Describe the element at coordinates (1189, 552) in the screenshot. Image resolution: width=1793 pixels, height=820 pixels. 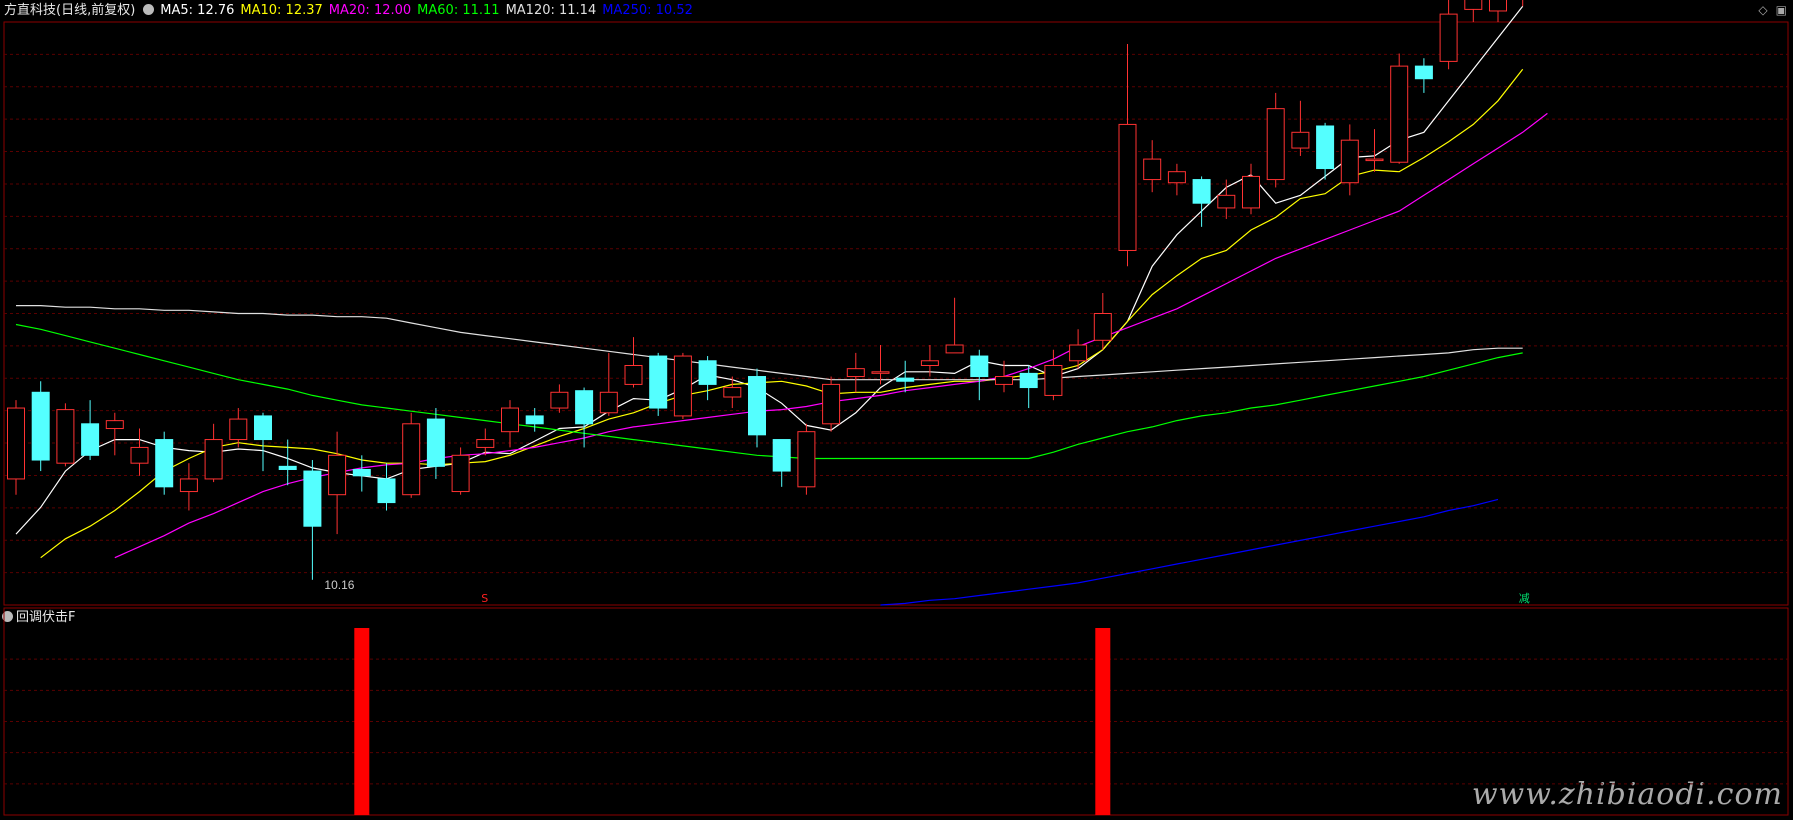
I see `ma-line-ma250` at that location.